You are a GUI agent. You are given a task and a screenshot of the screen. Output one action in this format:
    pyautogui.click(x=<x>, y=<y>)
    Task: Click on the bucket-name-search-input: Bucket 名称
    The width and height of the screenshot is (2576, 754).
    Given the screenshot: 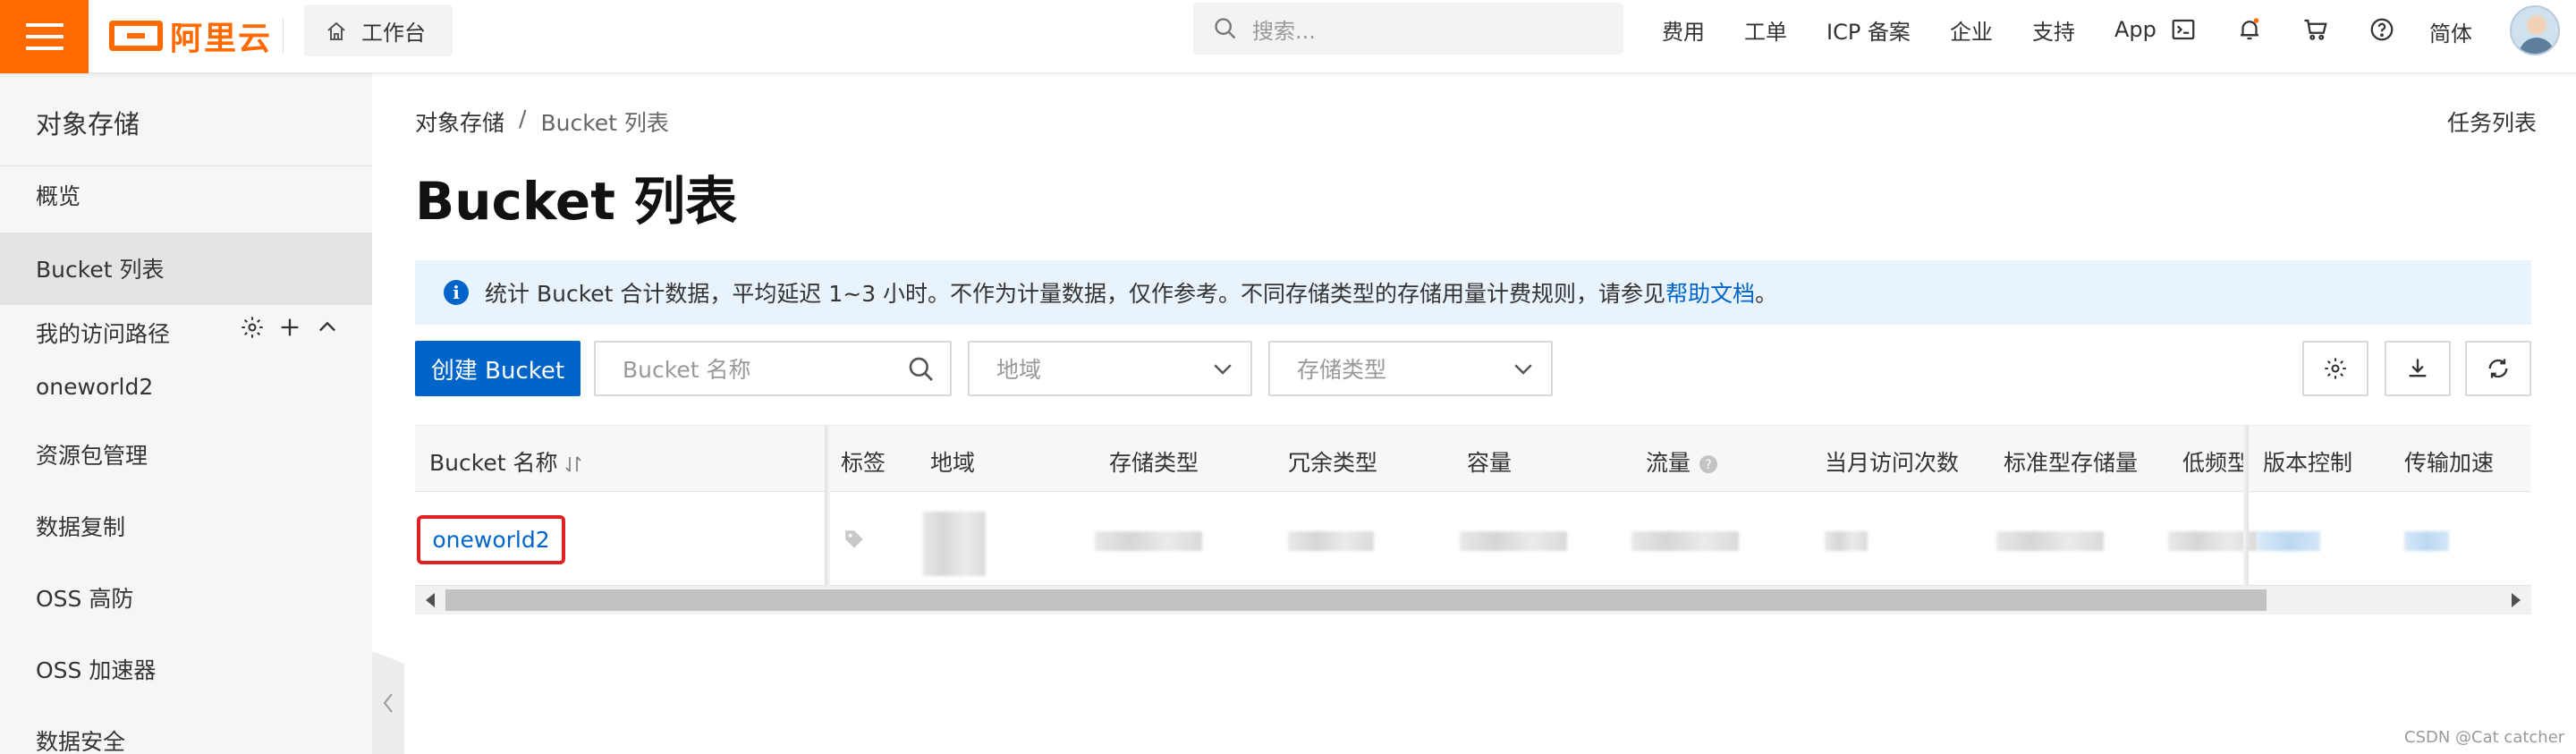 What is the action you would take?
    pyautogui.click(x=773, y=368)
    